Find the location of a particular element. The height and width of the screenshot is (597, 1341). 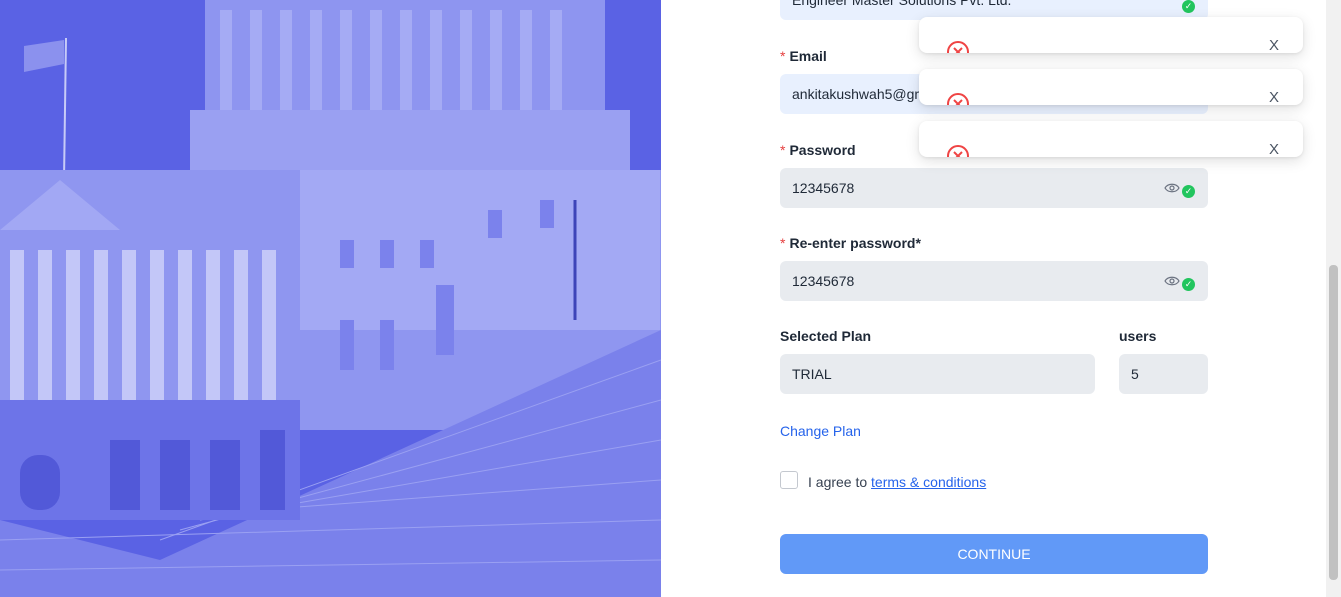

email-label: * Email is located at coordinates (803, 56).